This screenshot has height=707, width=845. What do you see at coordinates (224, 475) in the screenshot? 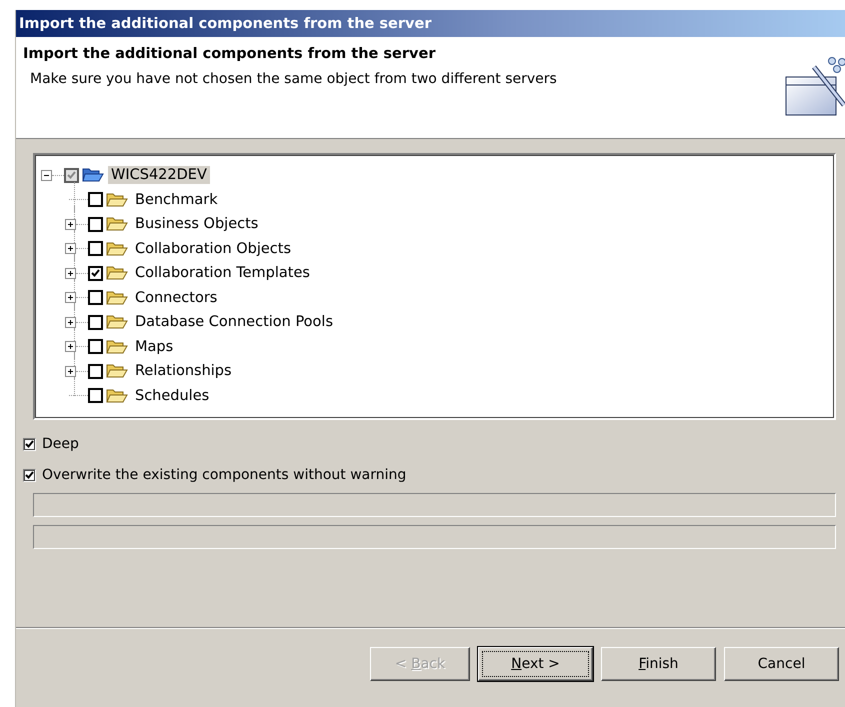
I see `checkbox-label: Overwrite the existing components without warning` at bounding box center [224, 475].